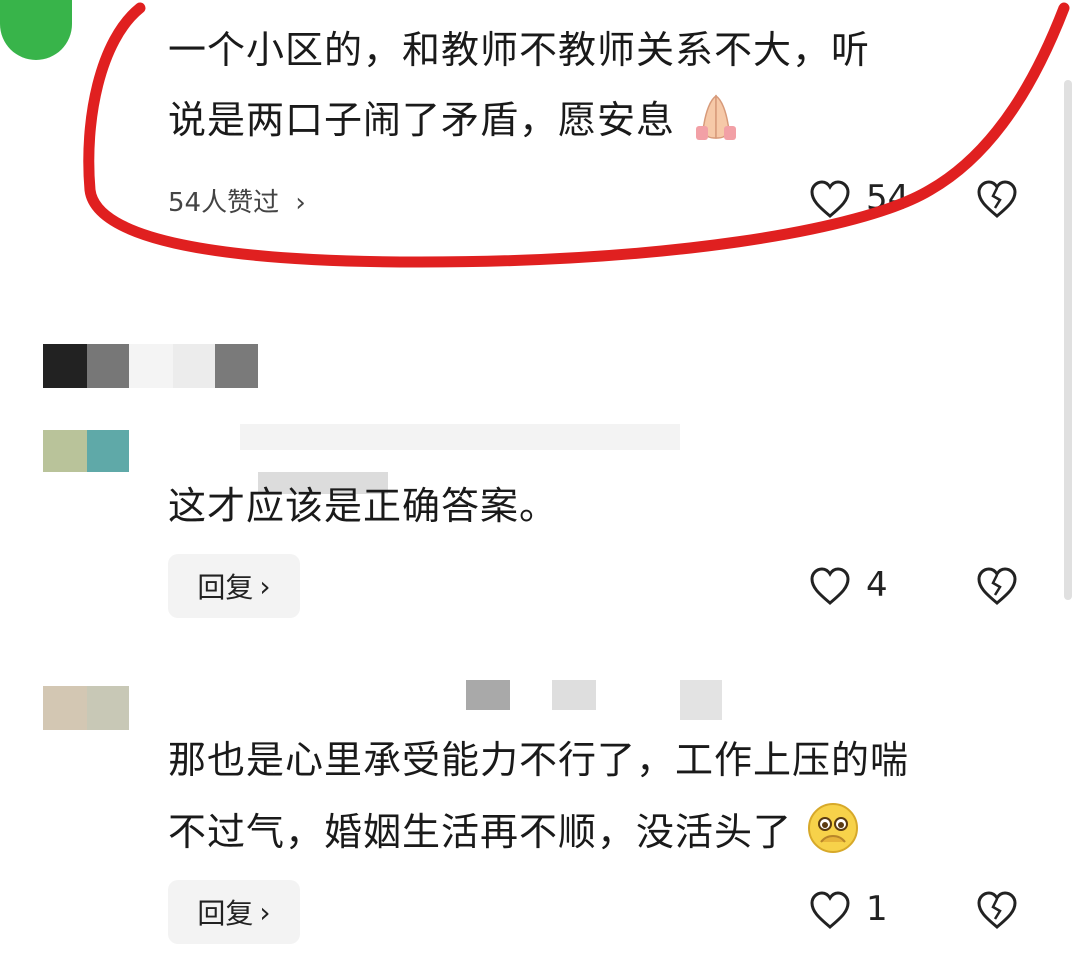 The image size is (1080, 962). What do you see at coordinates (833, 834) in the screenshot?
I see `pleading-face-icon` at bounding box center [833, 834].